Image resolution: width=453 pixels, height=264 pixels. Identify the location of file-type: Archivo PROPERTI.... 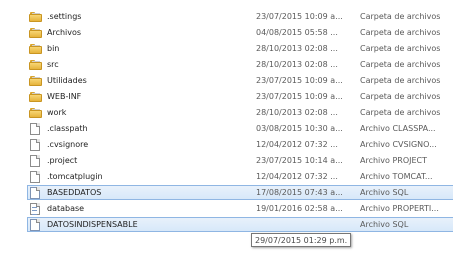
(399, 208).